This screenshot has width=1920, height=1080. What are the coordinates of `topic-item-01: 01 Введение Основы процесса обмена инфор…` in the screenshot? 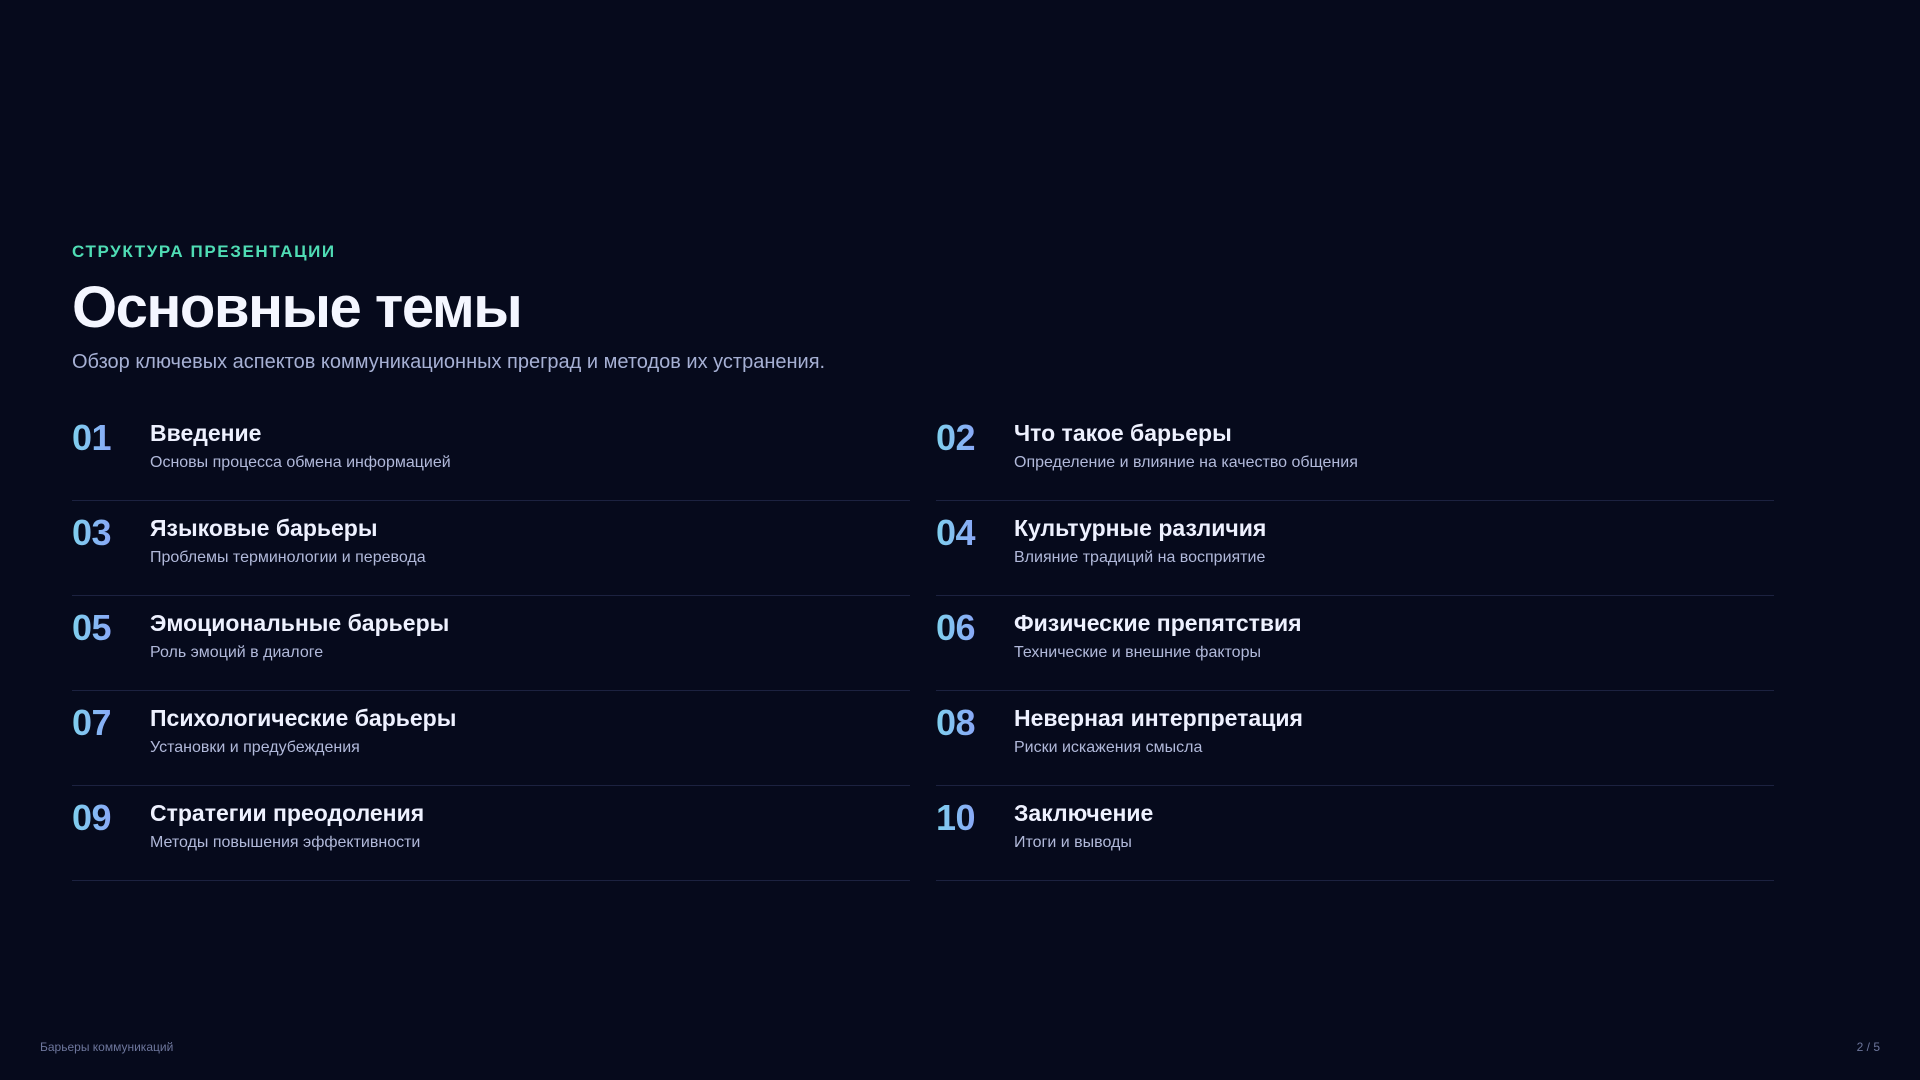 It's located at (491, 453).